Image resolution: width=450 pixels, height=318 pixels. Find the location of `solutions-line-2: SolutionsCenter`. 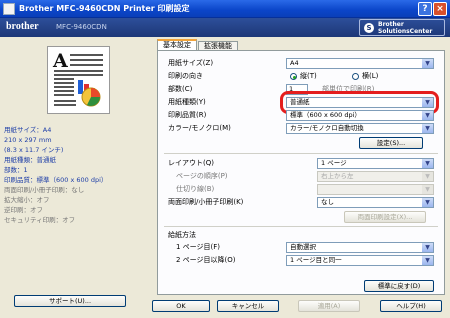

solutions-line-2: SolutionsCenter is located at coordinates (405, 31).